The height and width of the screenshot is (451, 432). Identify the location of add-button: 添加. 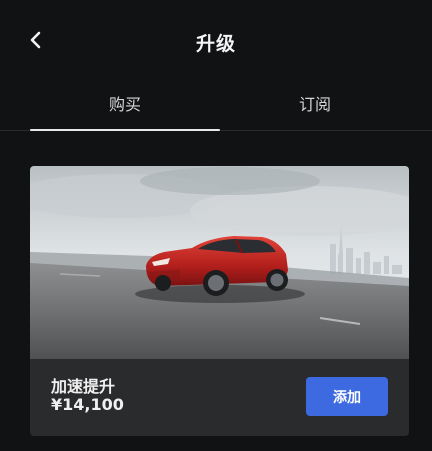
(347, 396).